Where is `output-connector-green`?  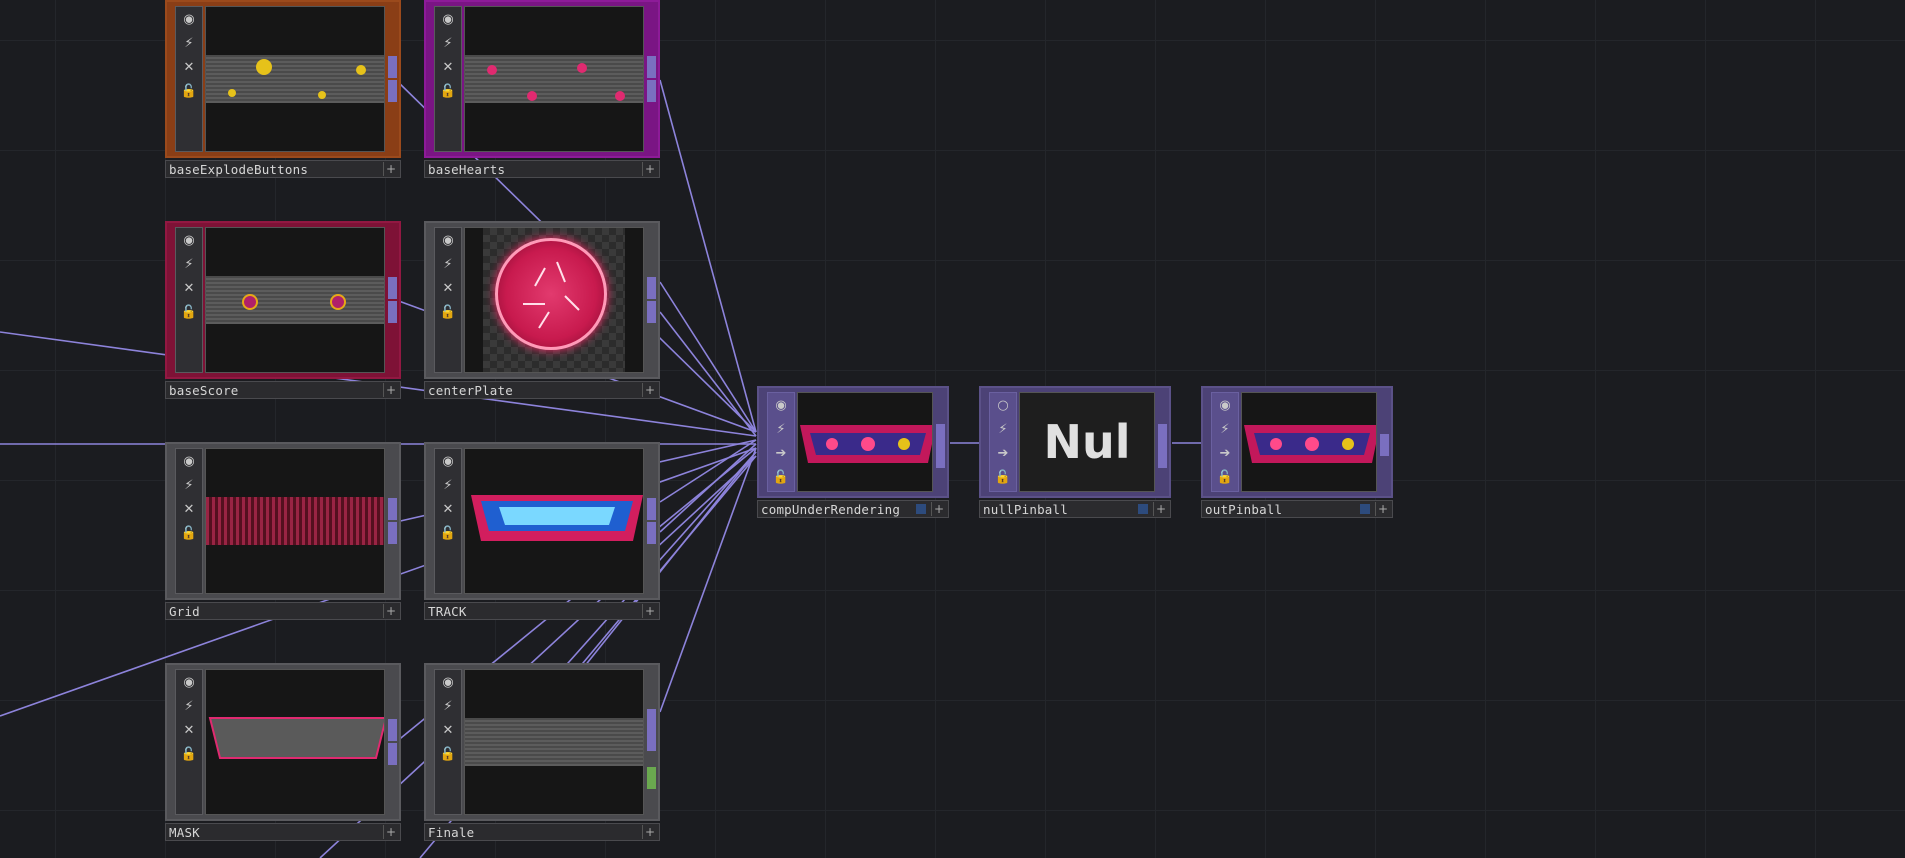 output-connector-green is located at coordinates (651, 778).